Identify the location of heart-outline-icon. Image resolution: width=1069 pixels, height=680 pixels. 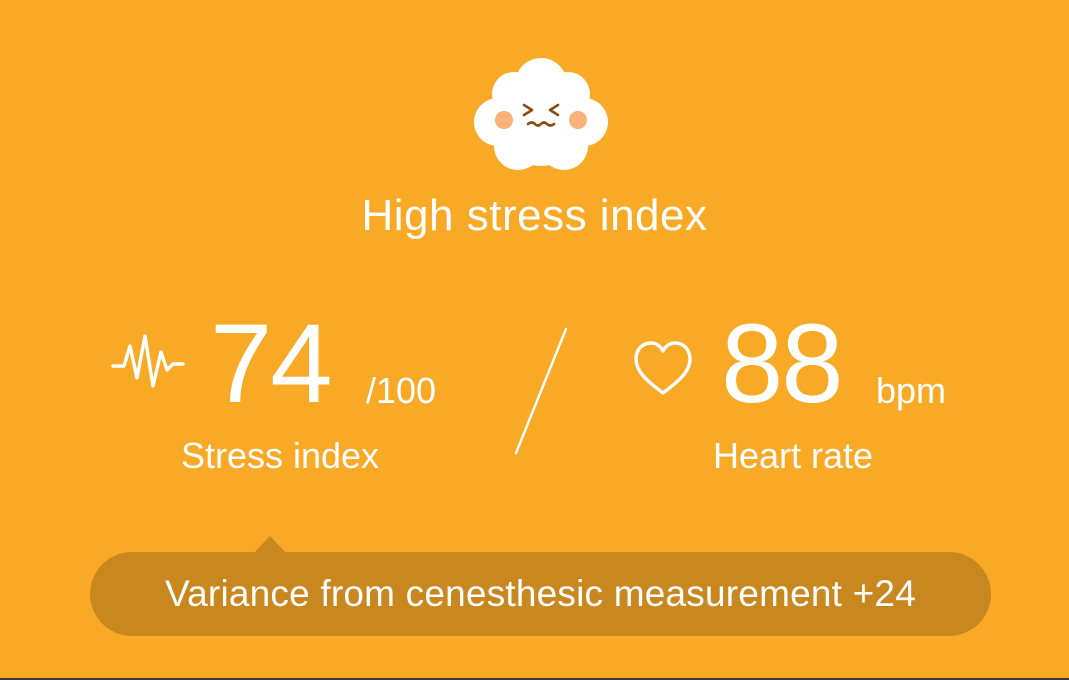
(663, 368).